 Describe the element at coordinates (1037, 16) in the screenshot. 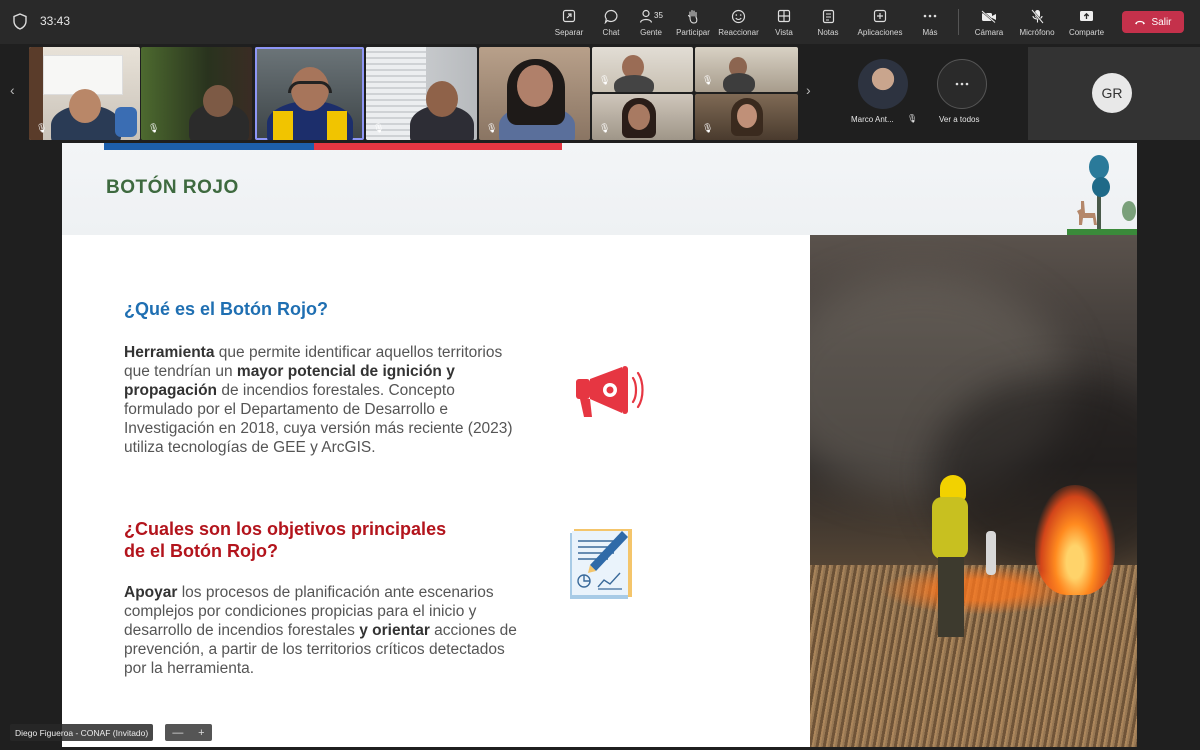

I see `mic-off-icon` at that location.